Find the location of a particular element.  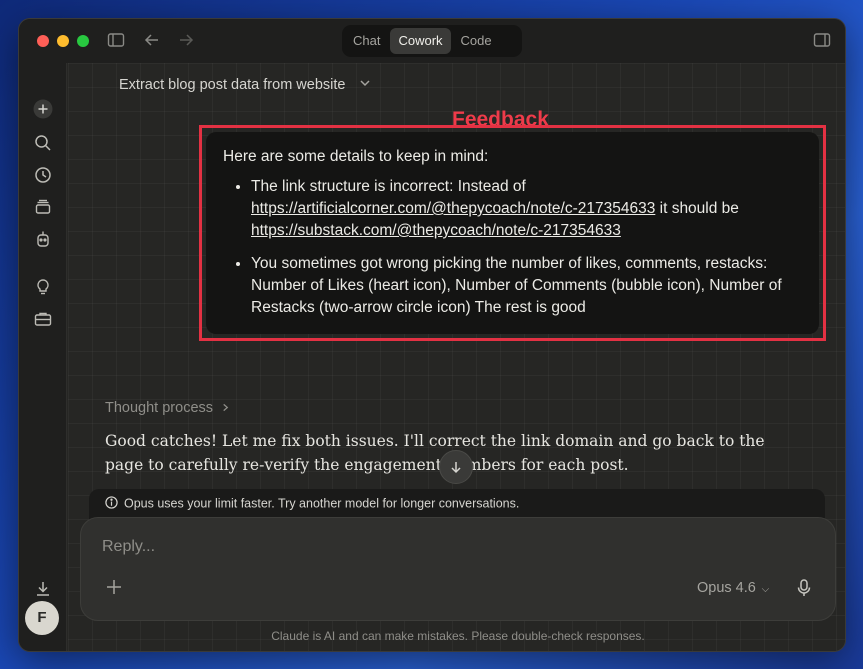

history-icon is located at coordinates (43, 175).